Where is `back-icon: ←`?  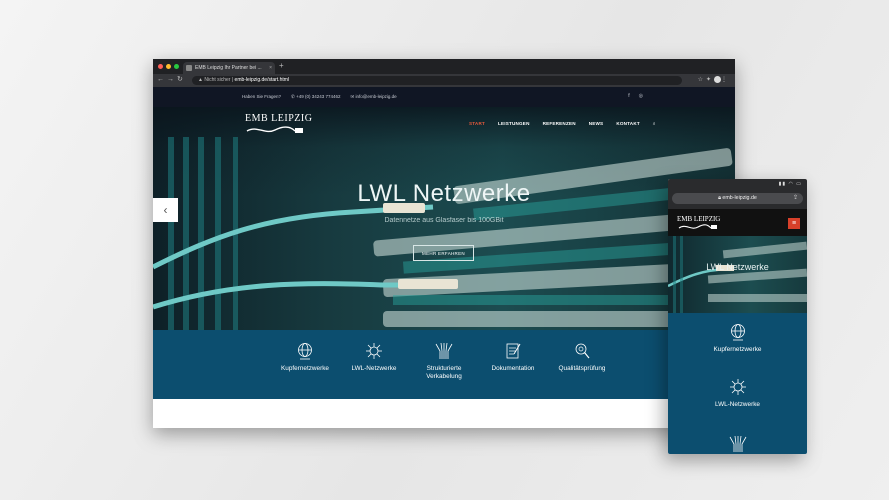 back-icon: ← is located at coordinates (162, 79).